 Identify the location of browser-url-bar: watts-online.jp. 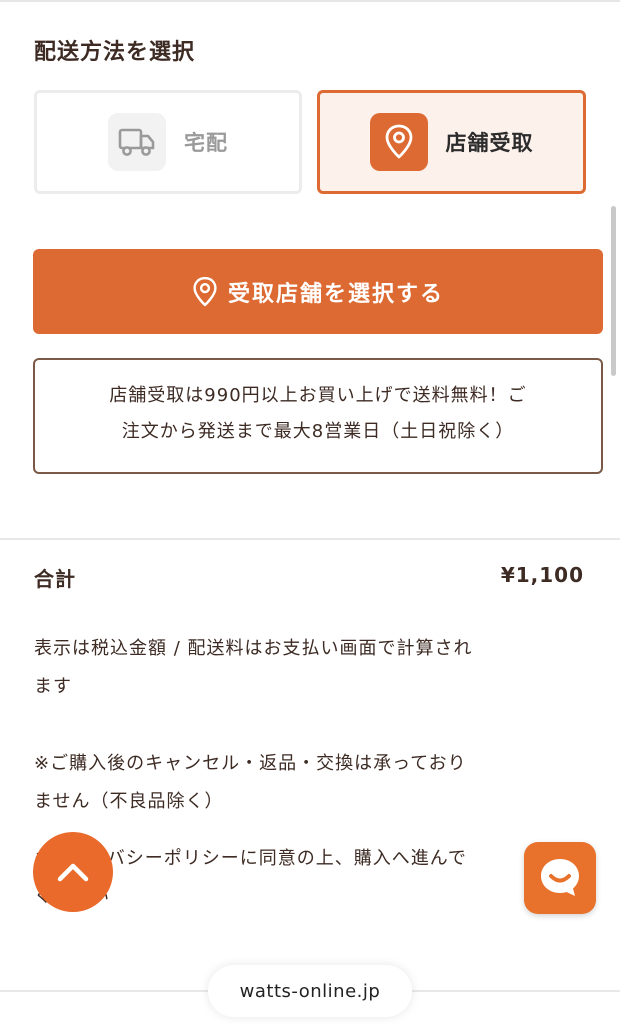
(310, 991).